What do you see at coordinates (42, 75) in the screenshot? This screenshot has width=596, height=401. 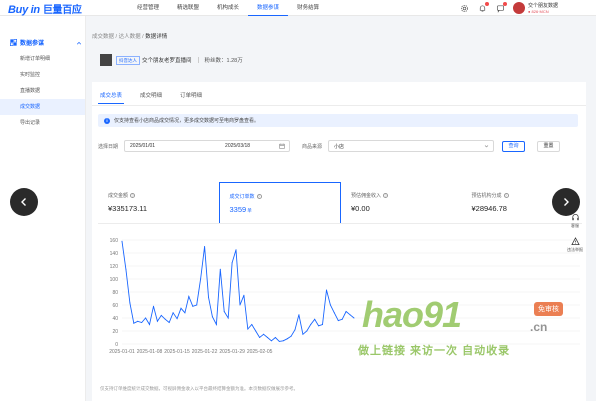 I see `sidebar-item: 实时监控` at bounding box center [42, 75].